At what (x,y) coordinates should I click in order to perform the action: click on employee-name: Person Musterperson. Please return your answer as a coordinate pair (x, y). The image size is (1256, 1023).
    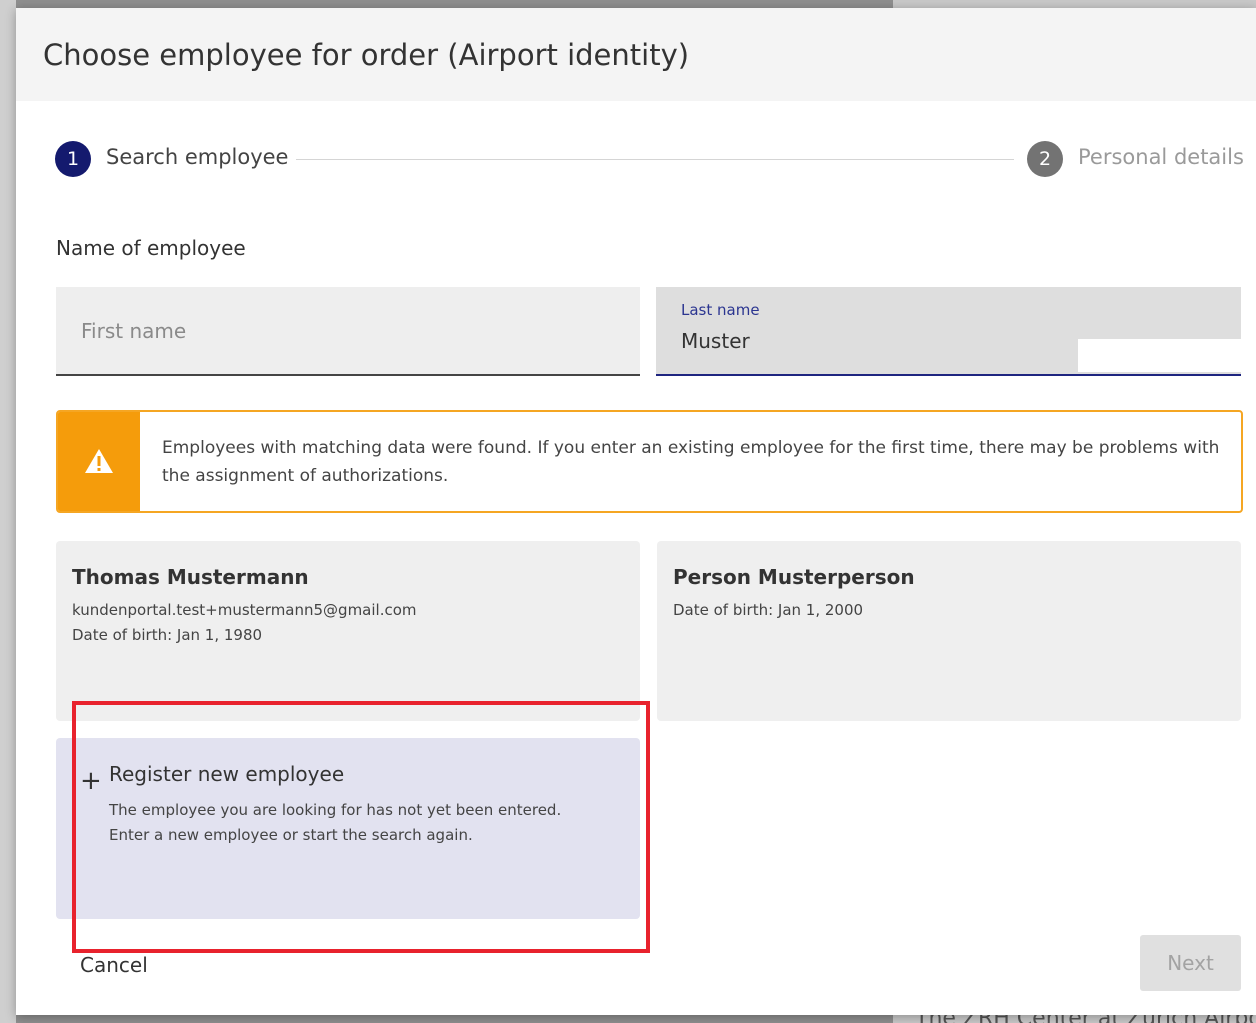
    Looking at the image, I should click on (794, 577).